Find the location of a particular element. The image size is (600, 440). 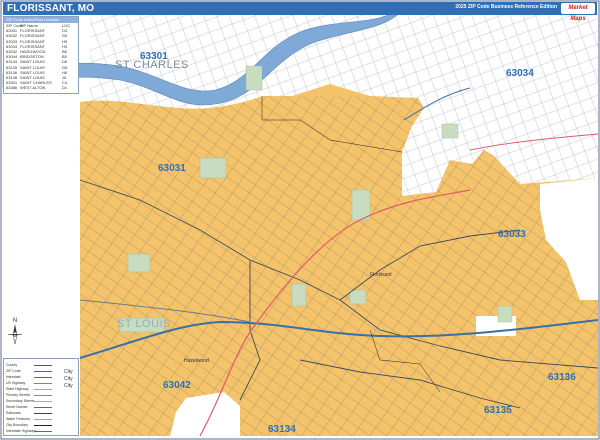

legend-row-label: County is located at coordinates (12, 365).